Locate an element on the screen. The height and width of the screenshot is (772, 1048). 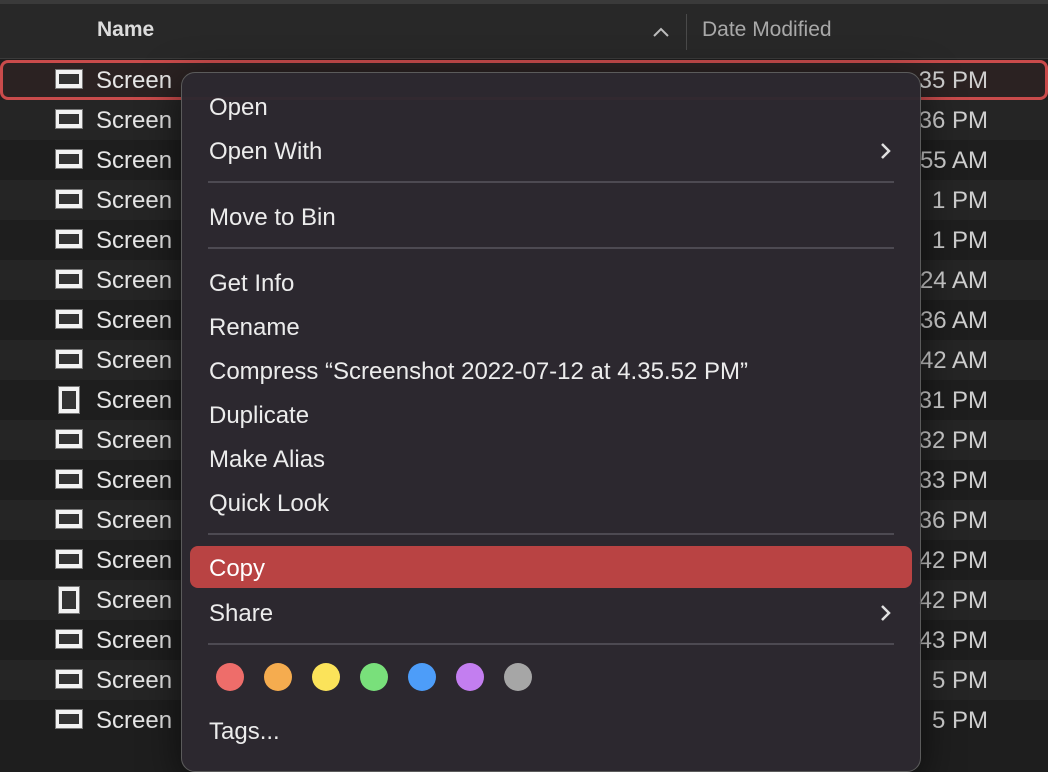
name-column-header: Name is located at coordinates (125, 30).